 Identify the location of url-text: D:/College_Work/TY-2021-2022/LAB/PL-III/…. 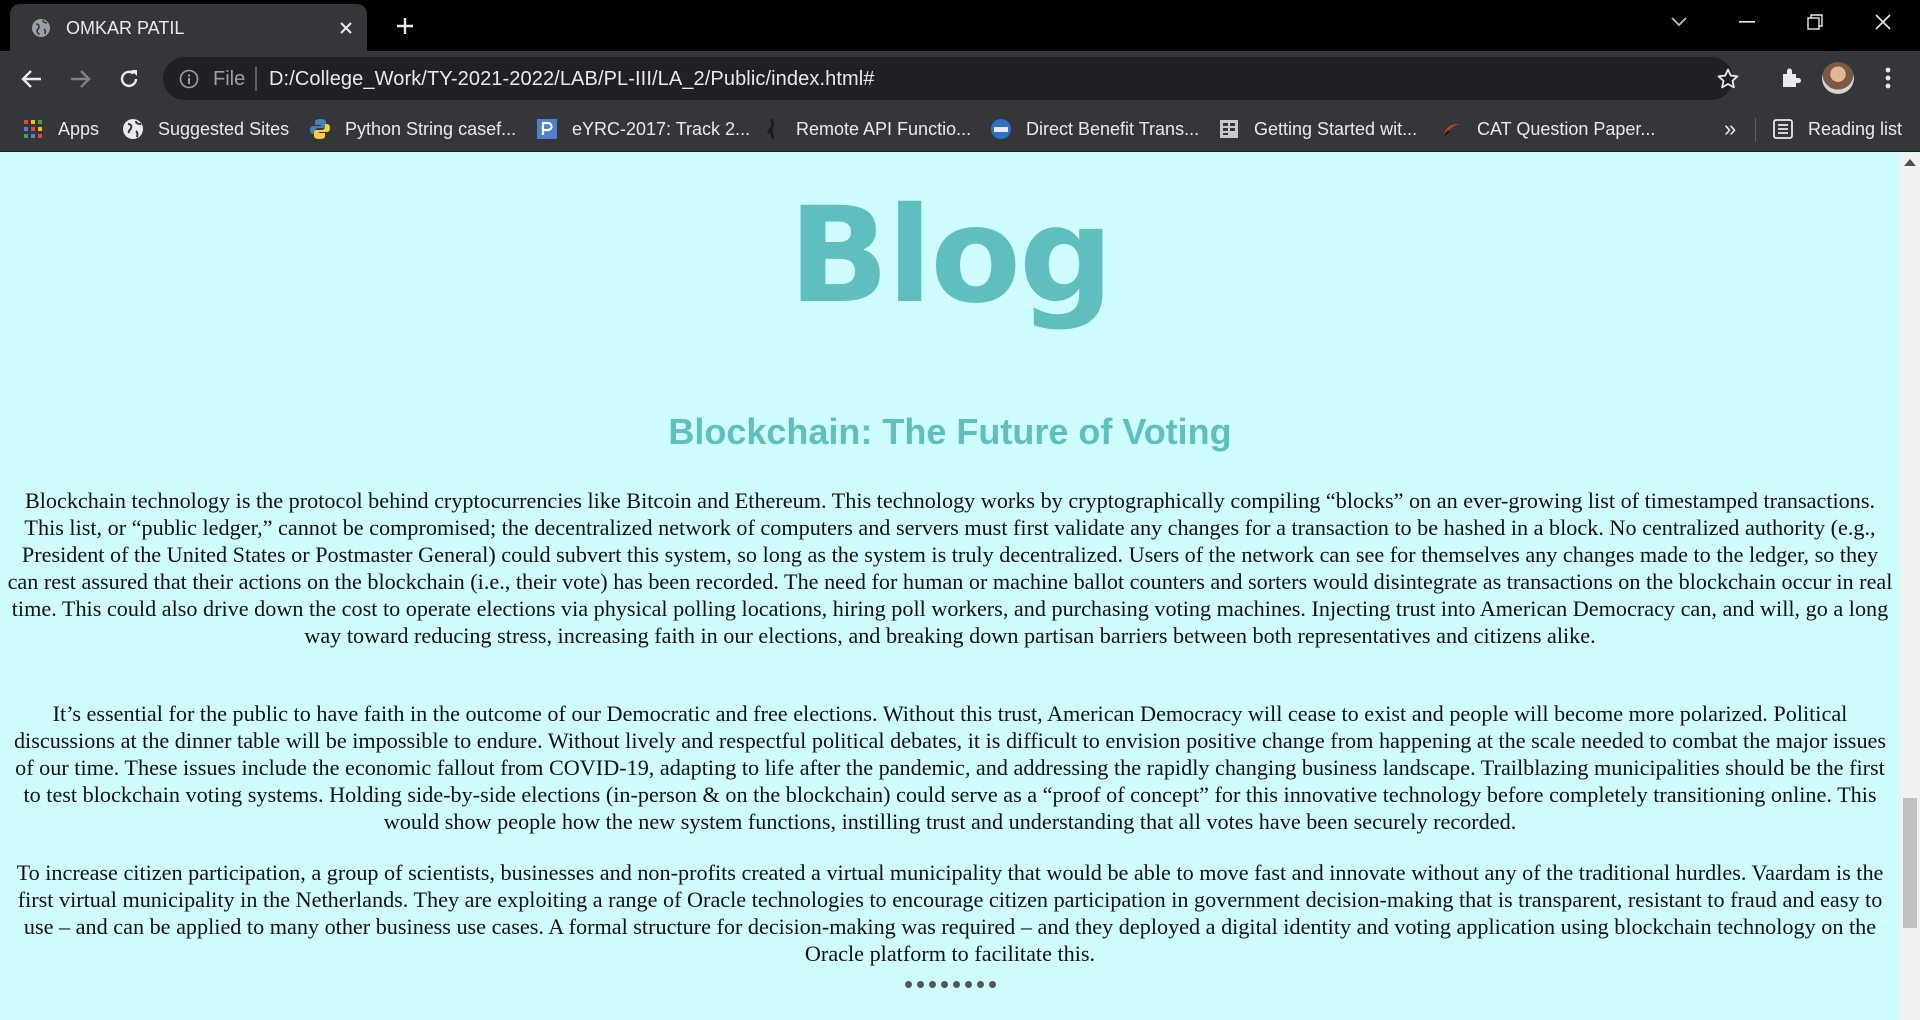
(572, 79).